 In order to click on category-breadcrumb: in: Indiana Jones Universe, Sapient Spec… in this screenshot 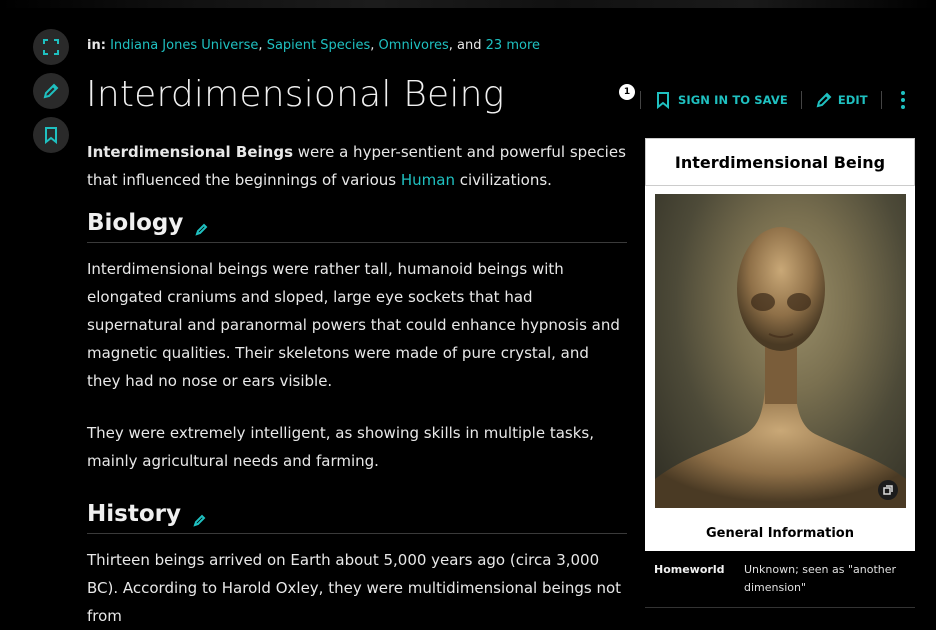, I will do `click(314, 45)`.